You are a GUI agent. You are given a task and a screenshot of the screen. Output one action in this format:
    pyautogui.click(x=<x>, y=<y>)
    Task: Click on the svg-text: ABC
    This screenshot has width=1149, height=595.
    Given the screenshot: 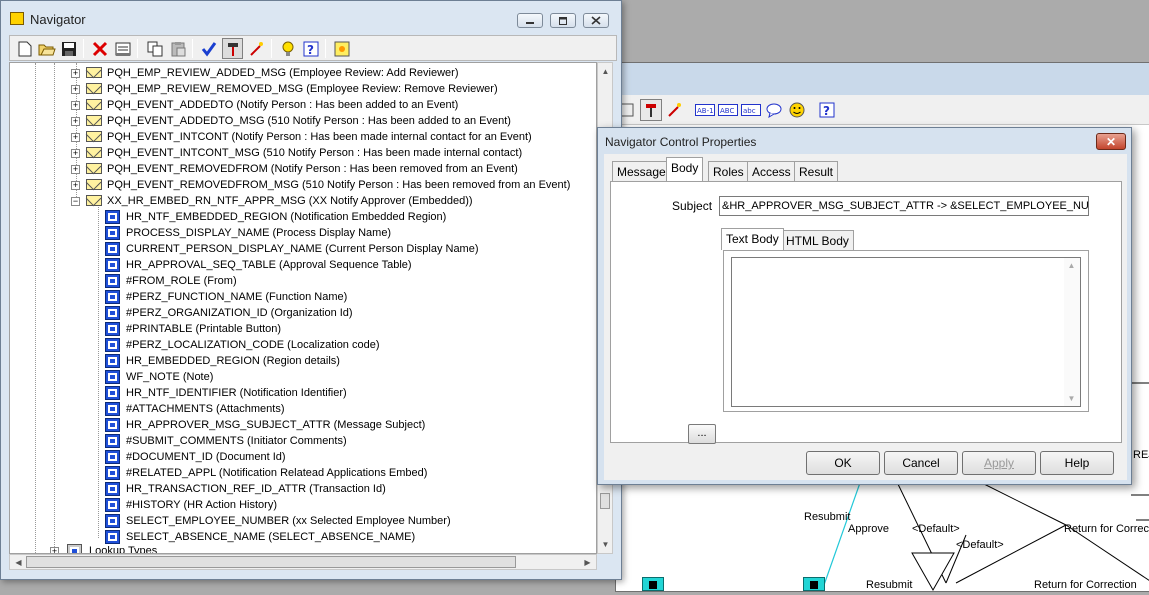 What is the action you would take?
    pyautogui.click(x=727, y=111)
    